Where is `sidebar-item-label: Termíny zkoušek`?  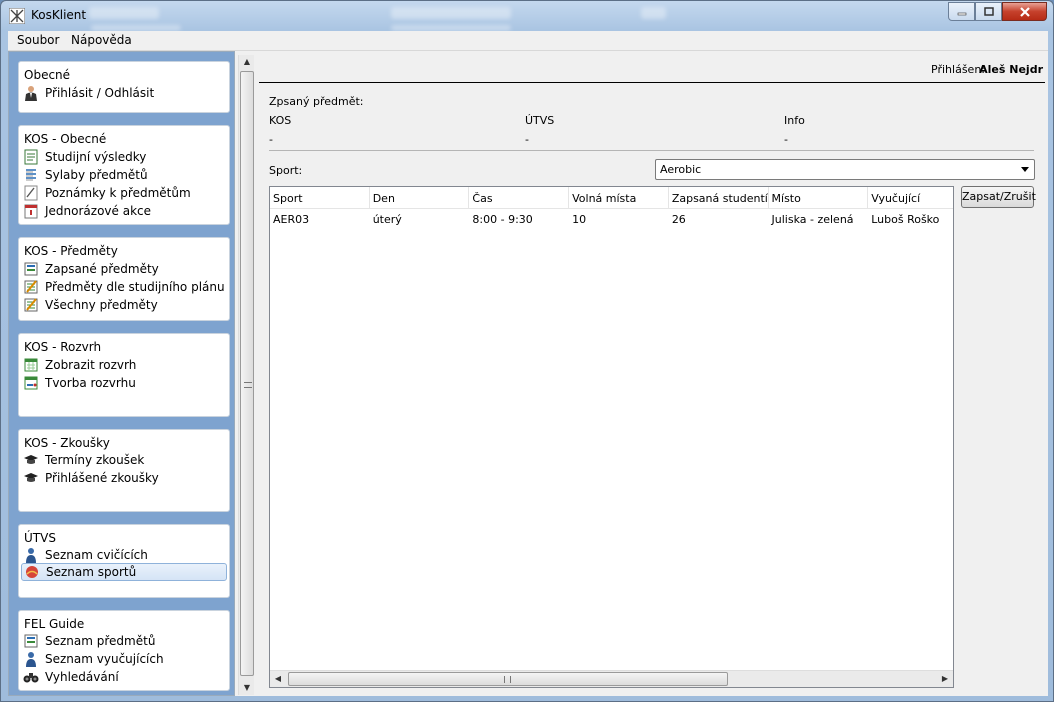
sidebar-item-label: Termíny zkoušek is located at coordinates (95, 460).